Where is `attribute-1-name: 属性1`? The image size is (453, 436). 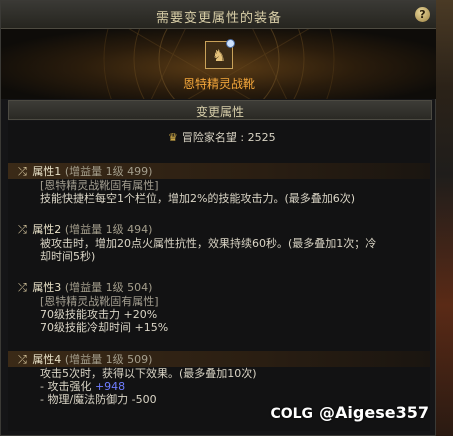 attribute-1-name: 属性1 is located at coordinates (47, 171).